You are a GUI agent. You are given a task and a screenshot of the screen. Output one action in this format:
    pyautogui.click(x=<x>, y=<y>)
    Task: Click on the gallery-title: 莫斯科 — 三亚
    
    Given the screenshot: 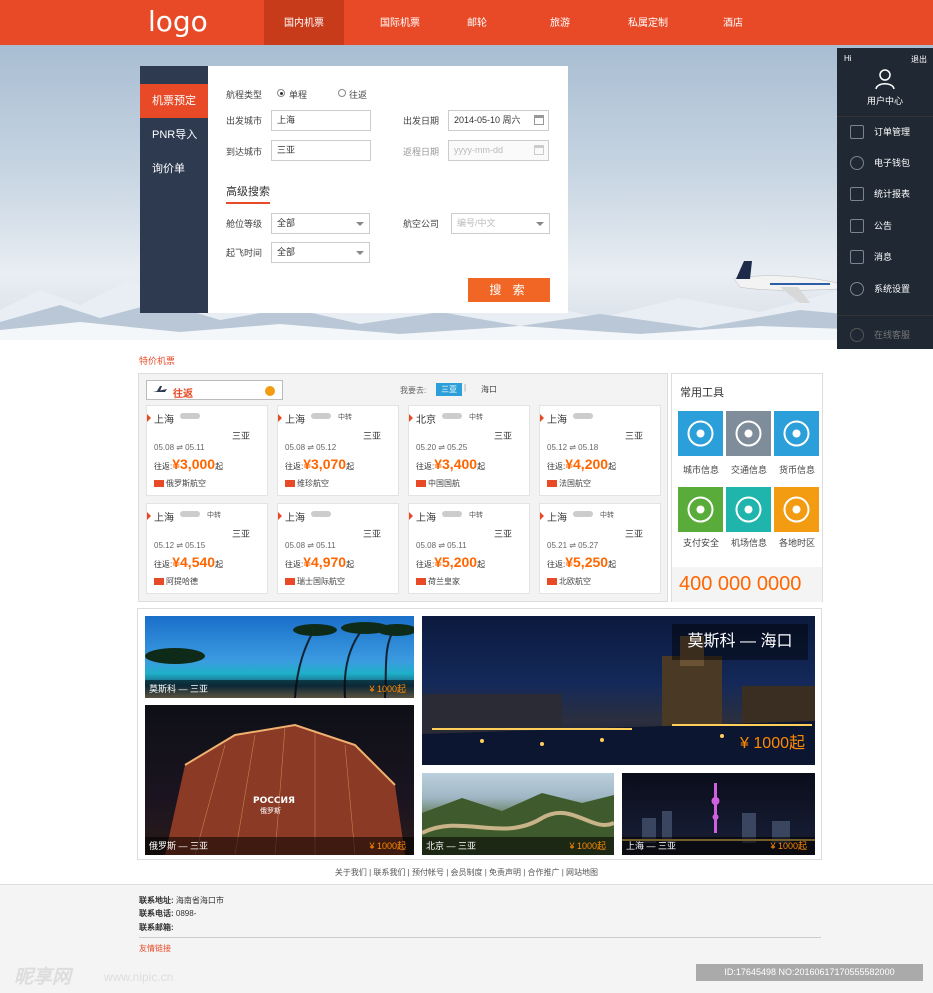 What is the action you would take?
    pyautogui.click(x=179, y=689)
    